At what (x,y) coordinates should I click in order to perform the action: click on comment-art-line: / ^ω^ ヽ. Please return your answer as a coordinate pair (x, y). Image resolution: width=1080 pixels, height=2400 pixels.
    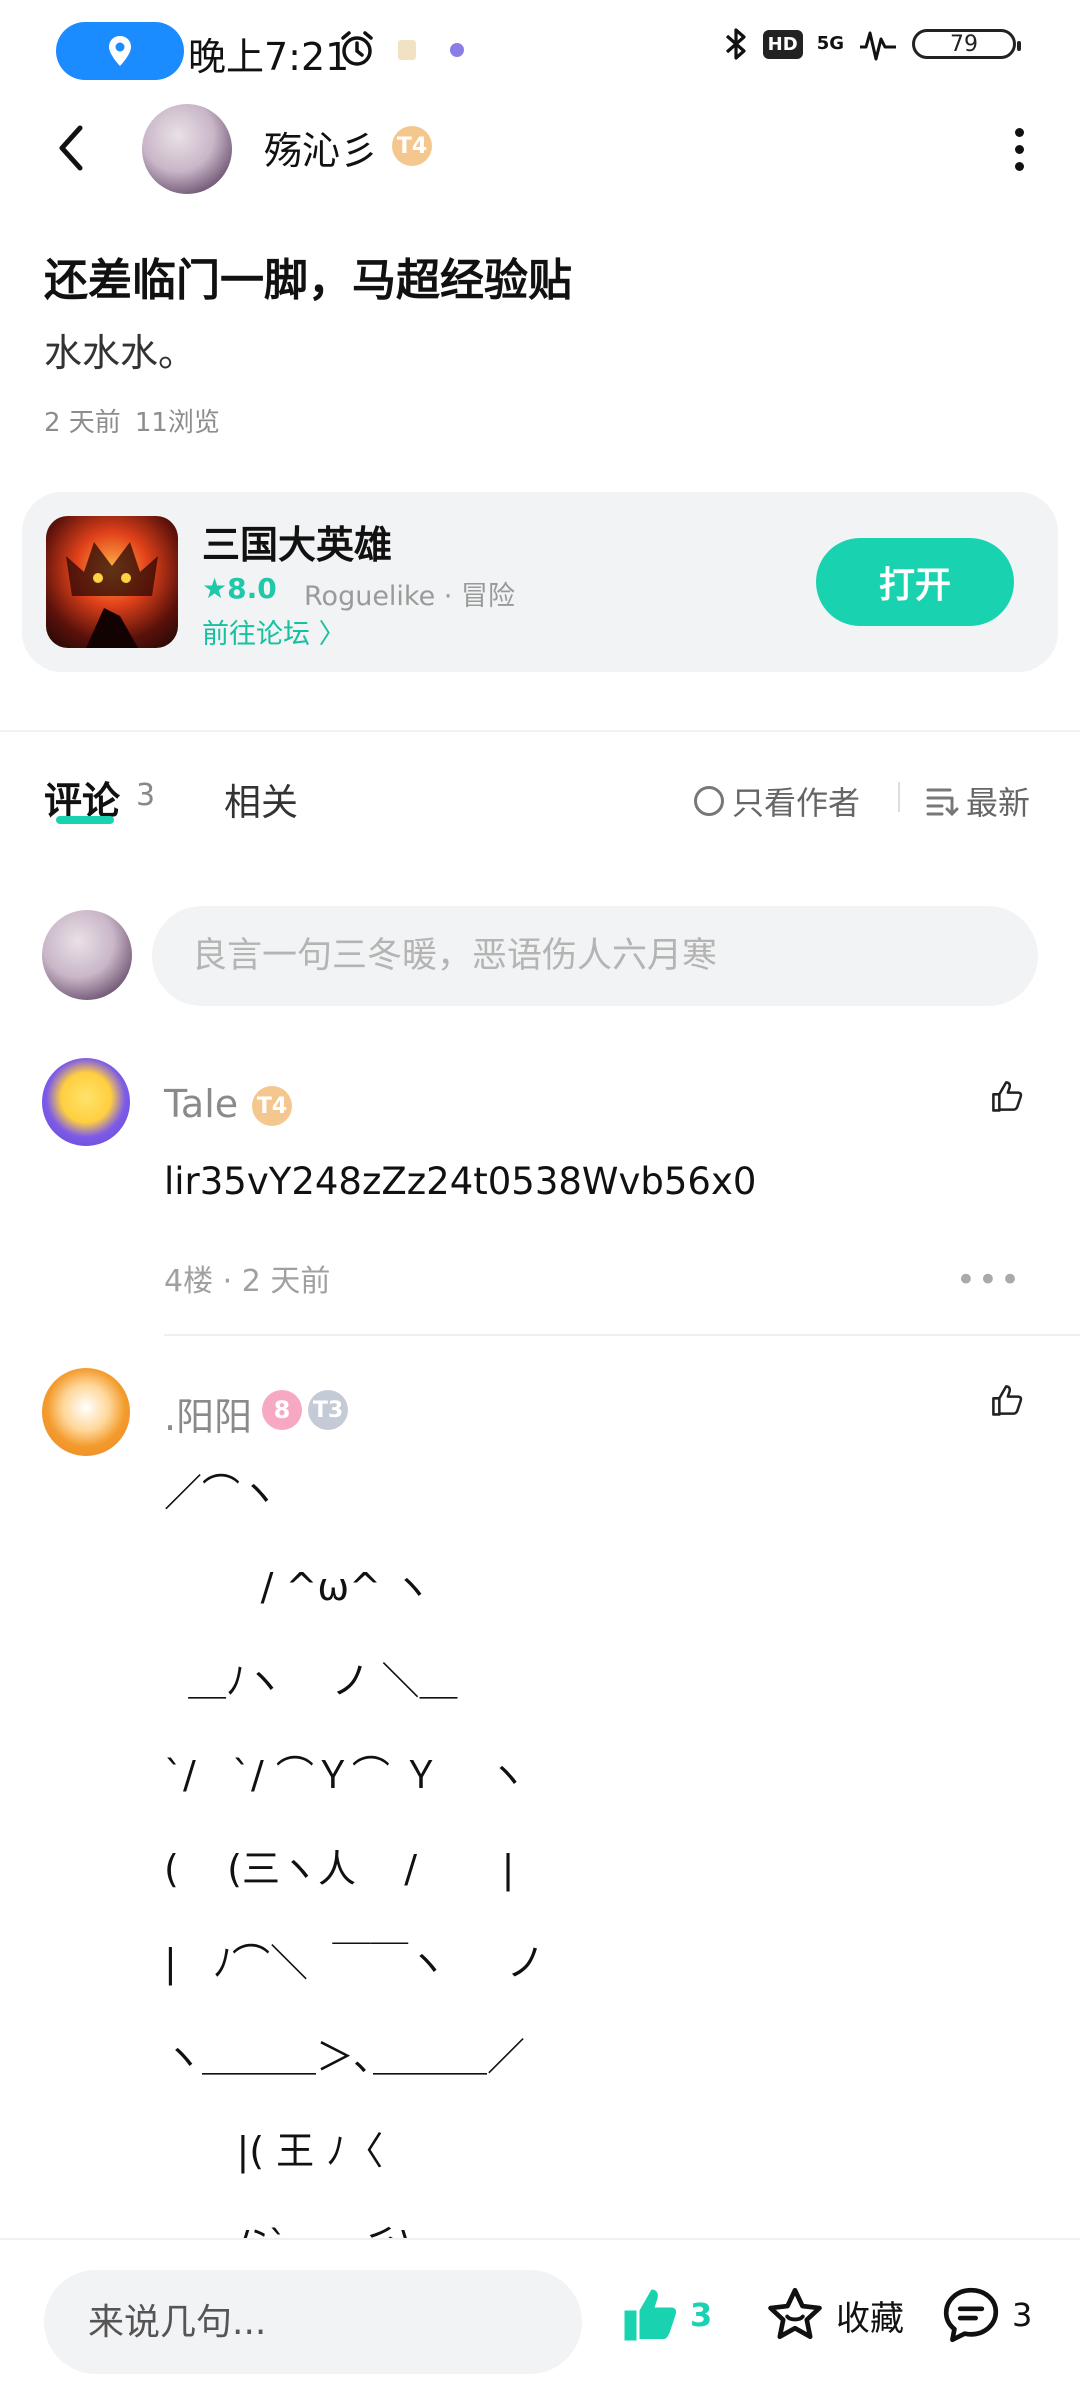
    Looking at the image, I should click on (298, 1587).